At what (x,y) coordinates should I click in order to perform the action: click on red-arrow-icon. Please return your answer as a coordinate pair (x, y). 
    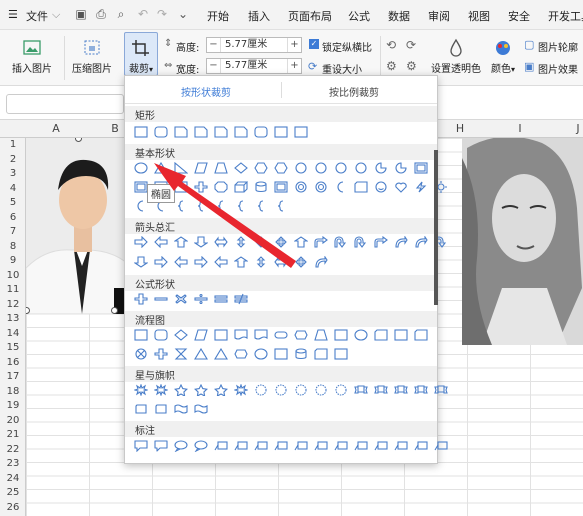
    Looking at the image, I should click on (225, 215).